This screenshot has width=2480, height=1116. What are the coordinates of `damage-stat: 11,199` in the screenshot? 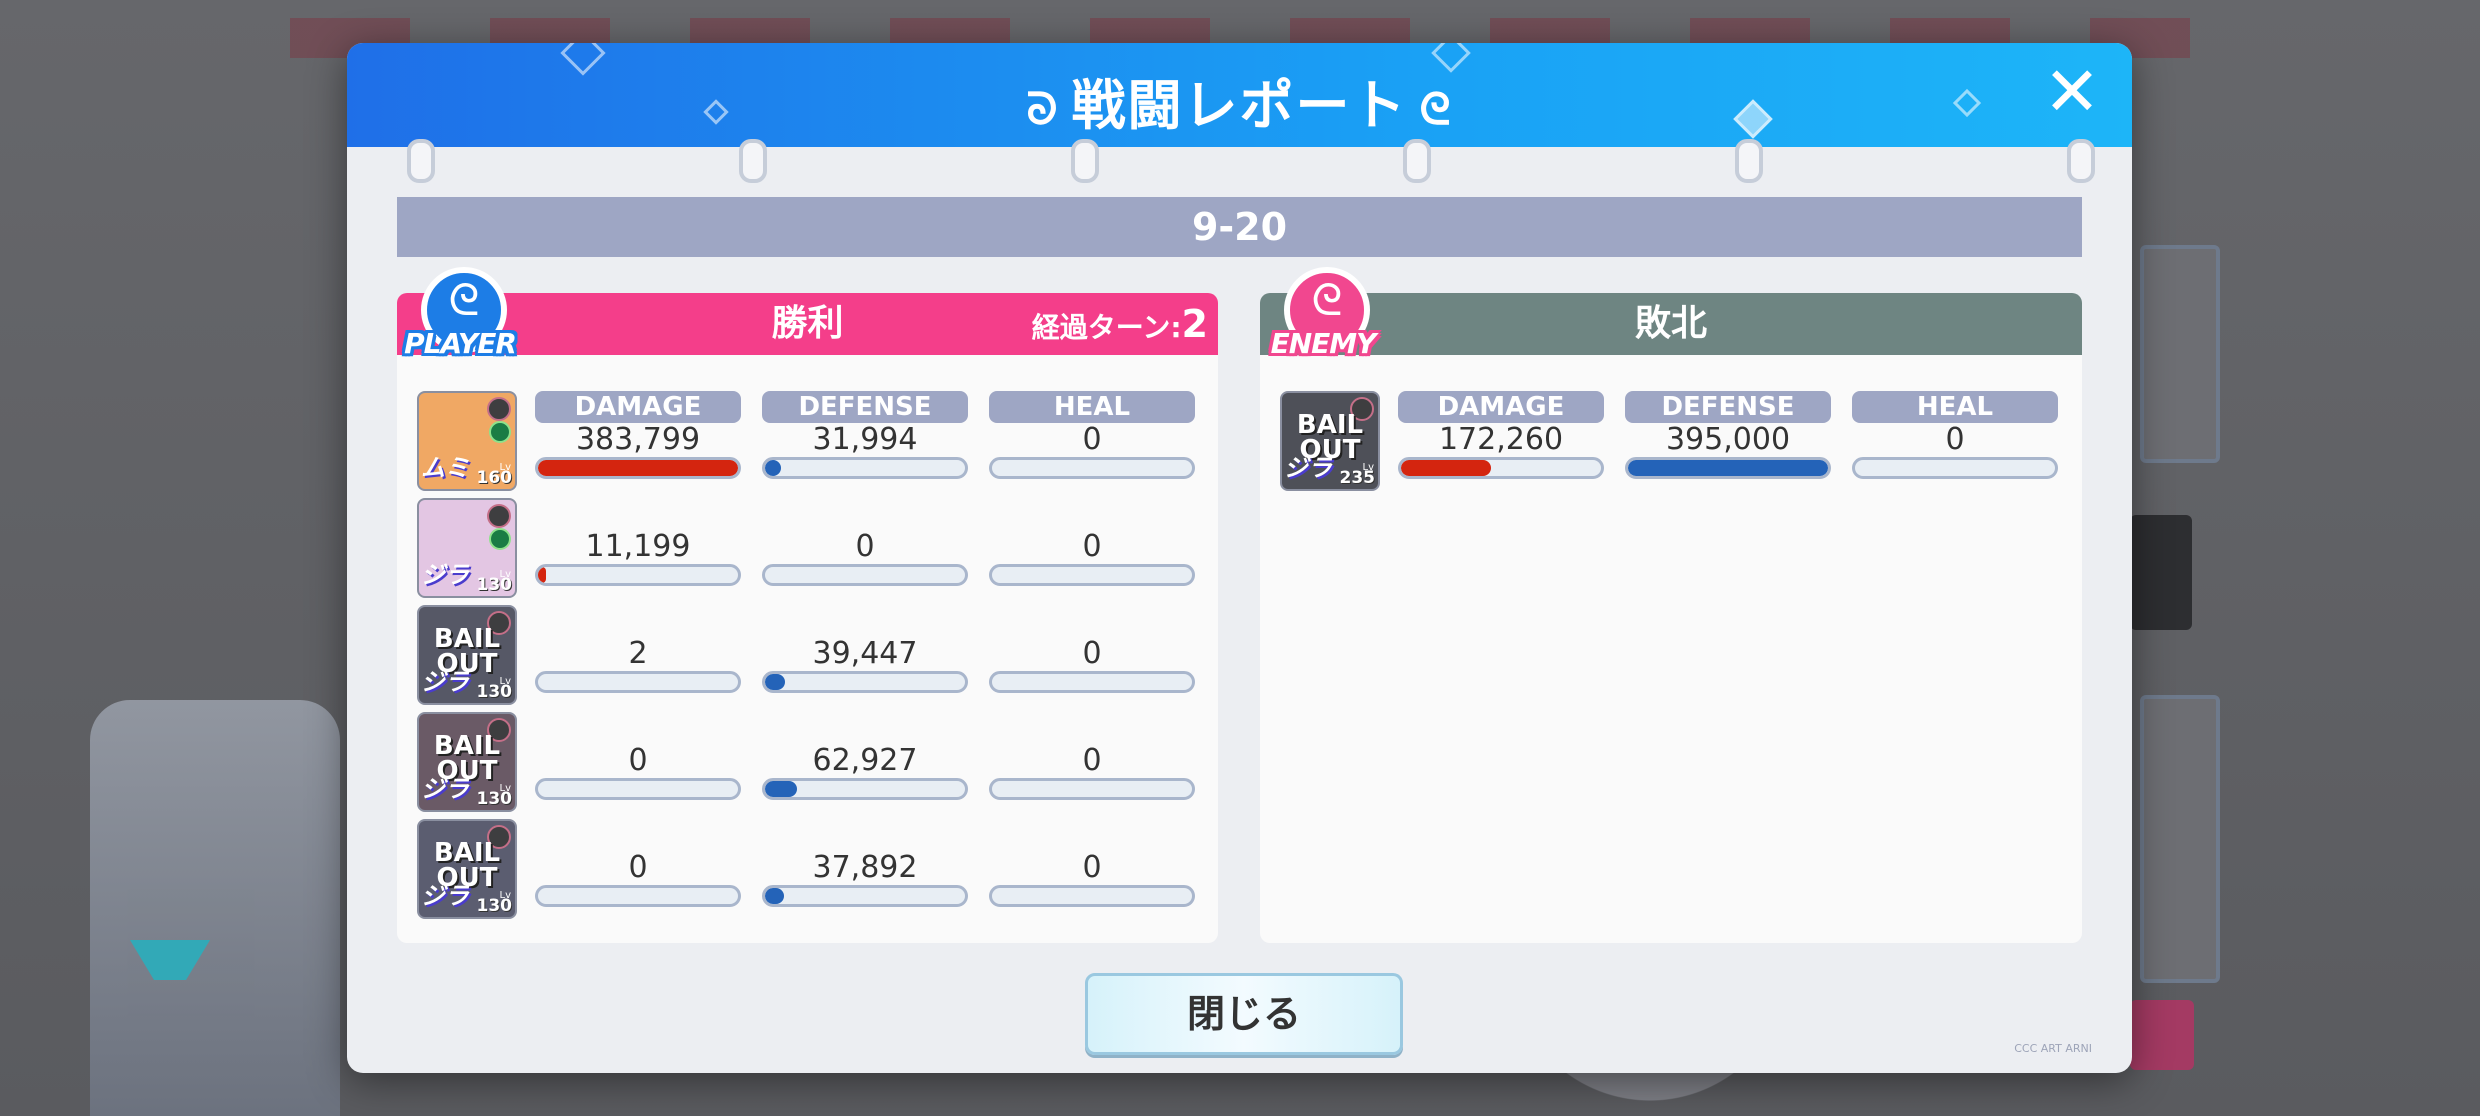 It's located at (638, 542).